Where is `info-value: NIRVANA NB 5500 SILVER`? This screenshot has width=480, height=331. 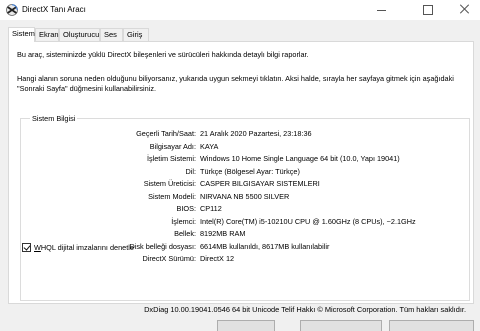 info-value: NIRVANA NB 5500 SILVER is located at coordinates (245, 196).